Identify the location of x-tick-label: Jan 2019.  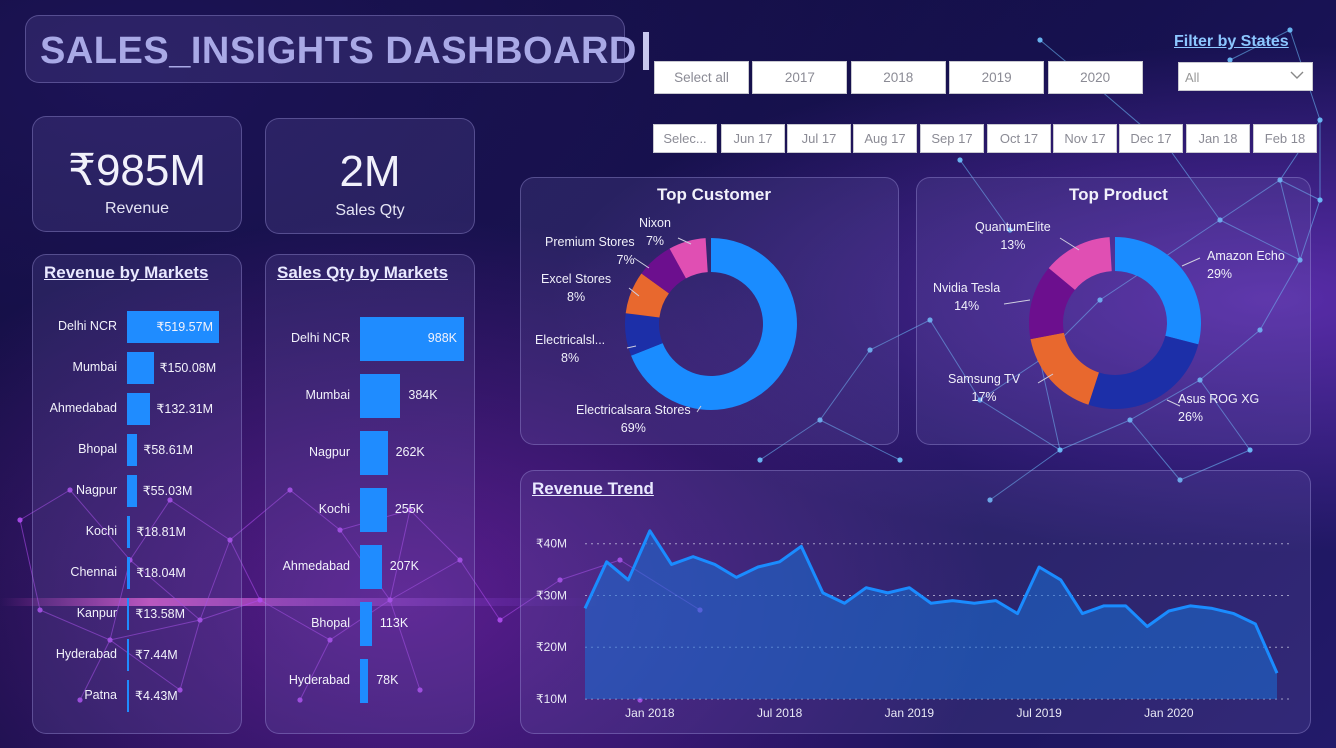
(910, 713).